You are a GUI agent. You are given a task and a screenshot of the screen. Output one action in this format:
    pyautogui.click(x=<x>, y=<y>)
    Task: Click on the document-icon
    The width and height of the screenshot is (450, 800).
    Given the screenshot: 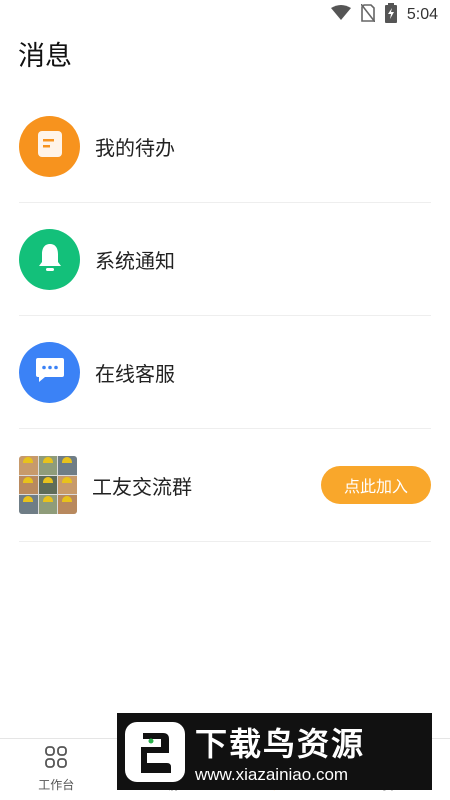 What is the action you would take?
    pyautogui.click(x=50, y=146)
    